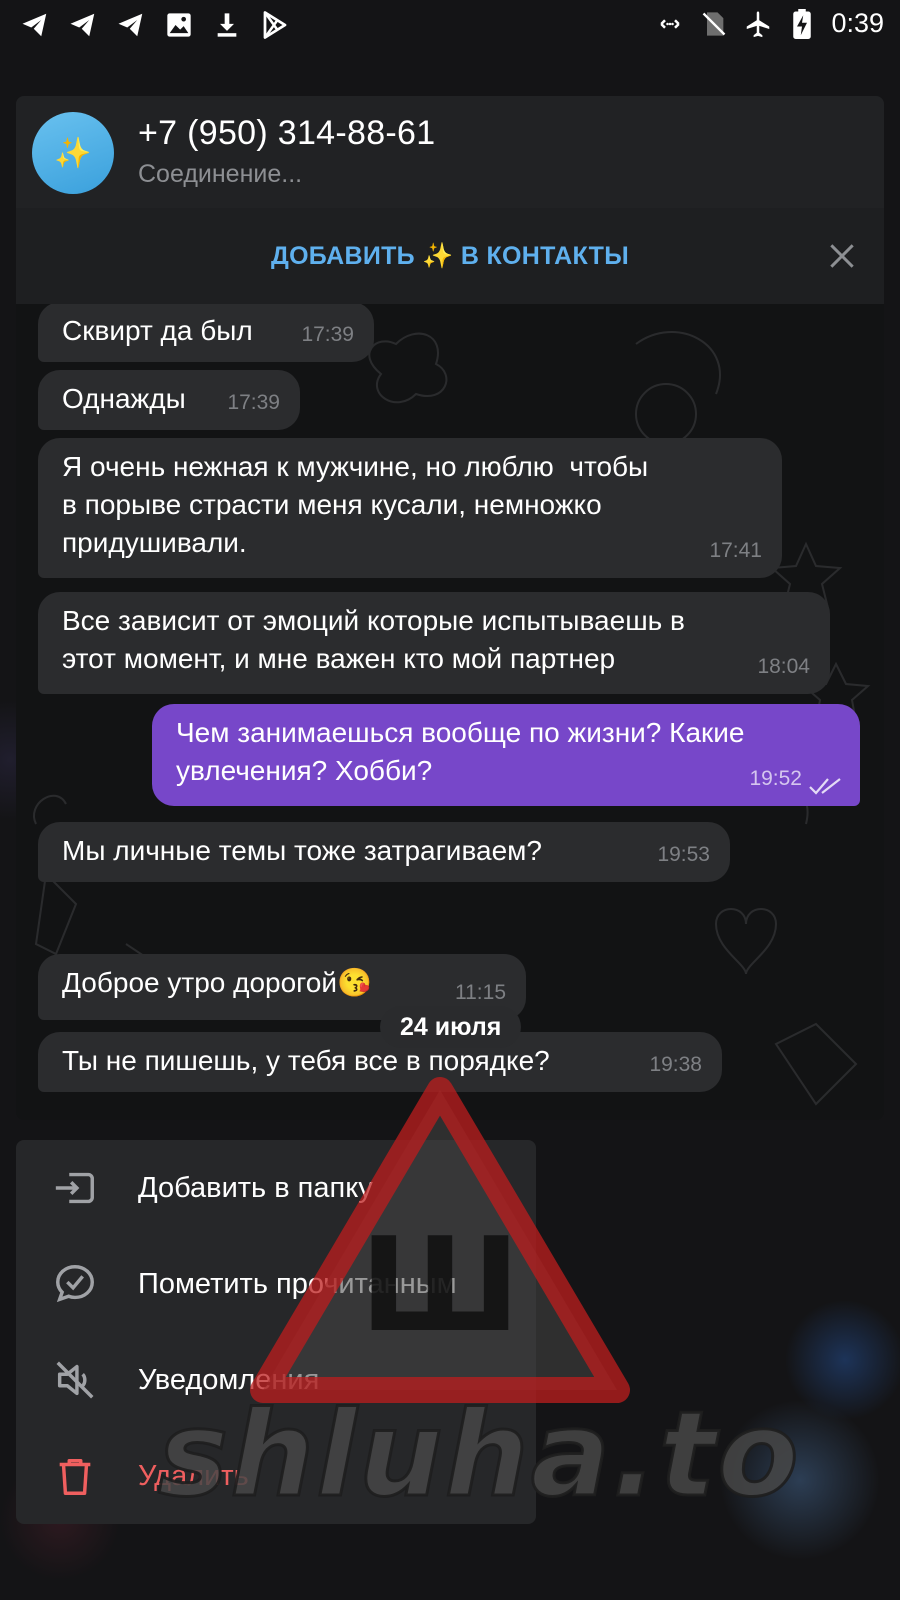  I want to click on sparkles-emoji: ✨, so click(438, 255).